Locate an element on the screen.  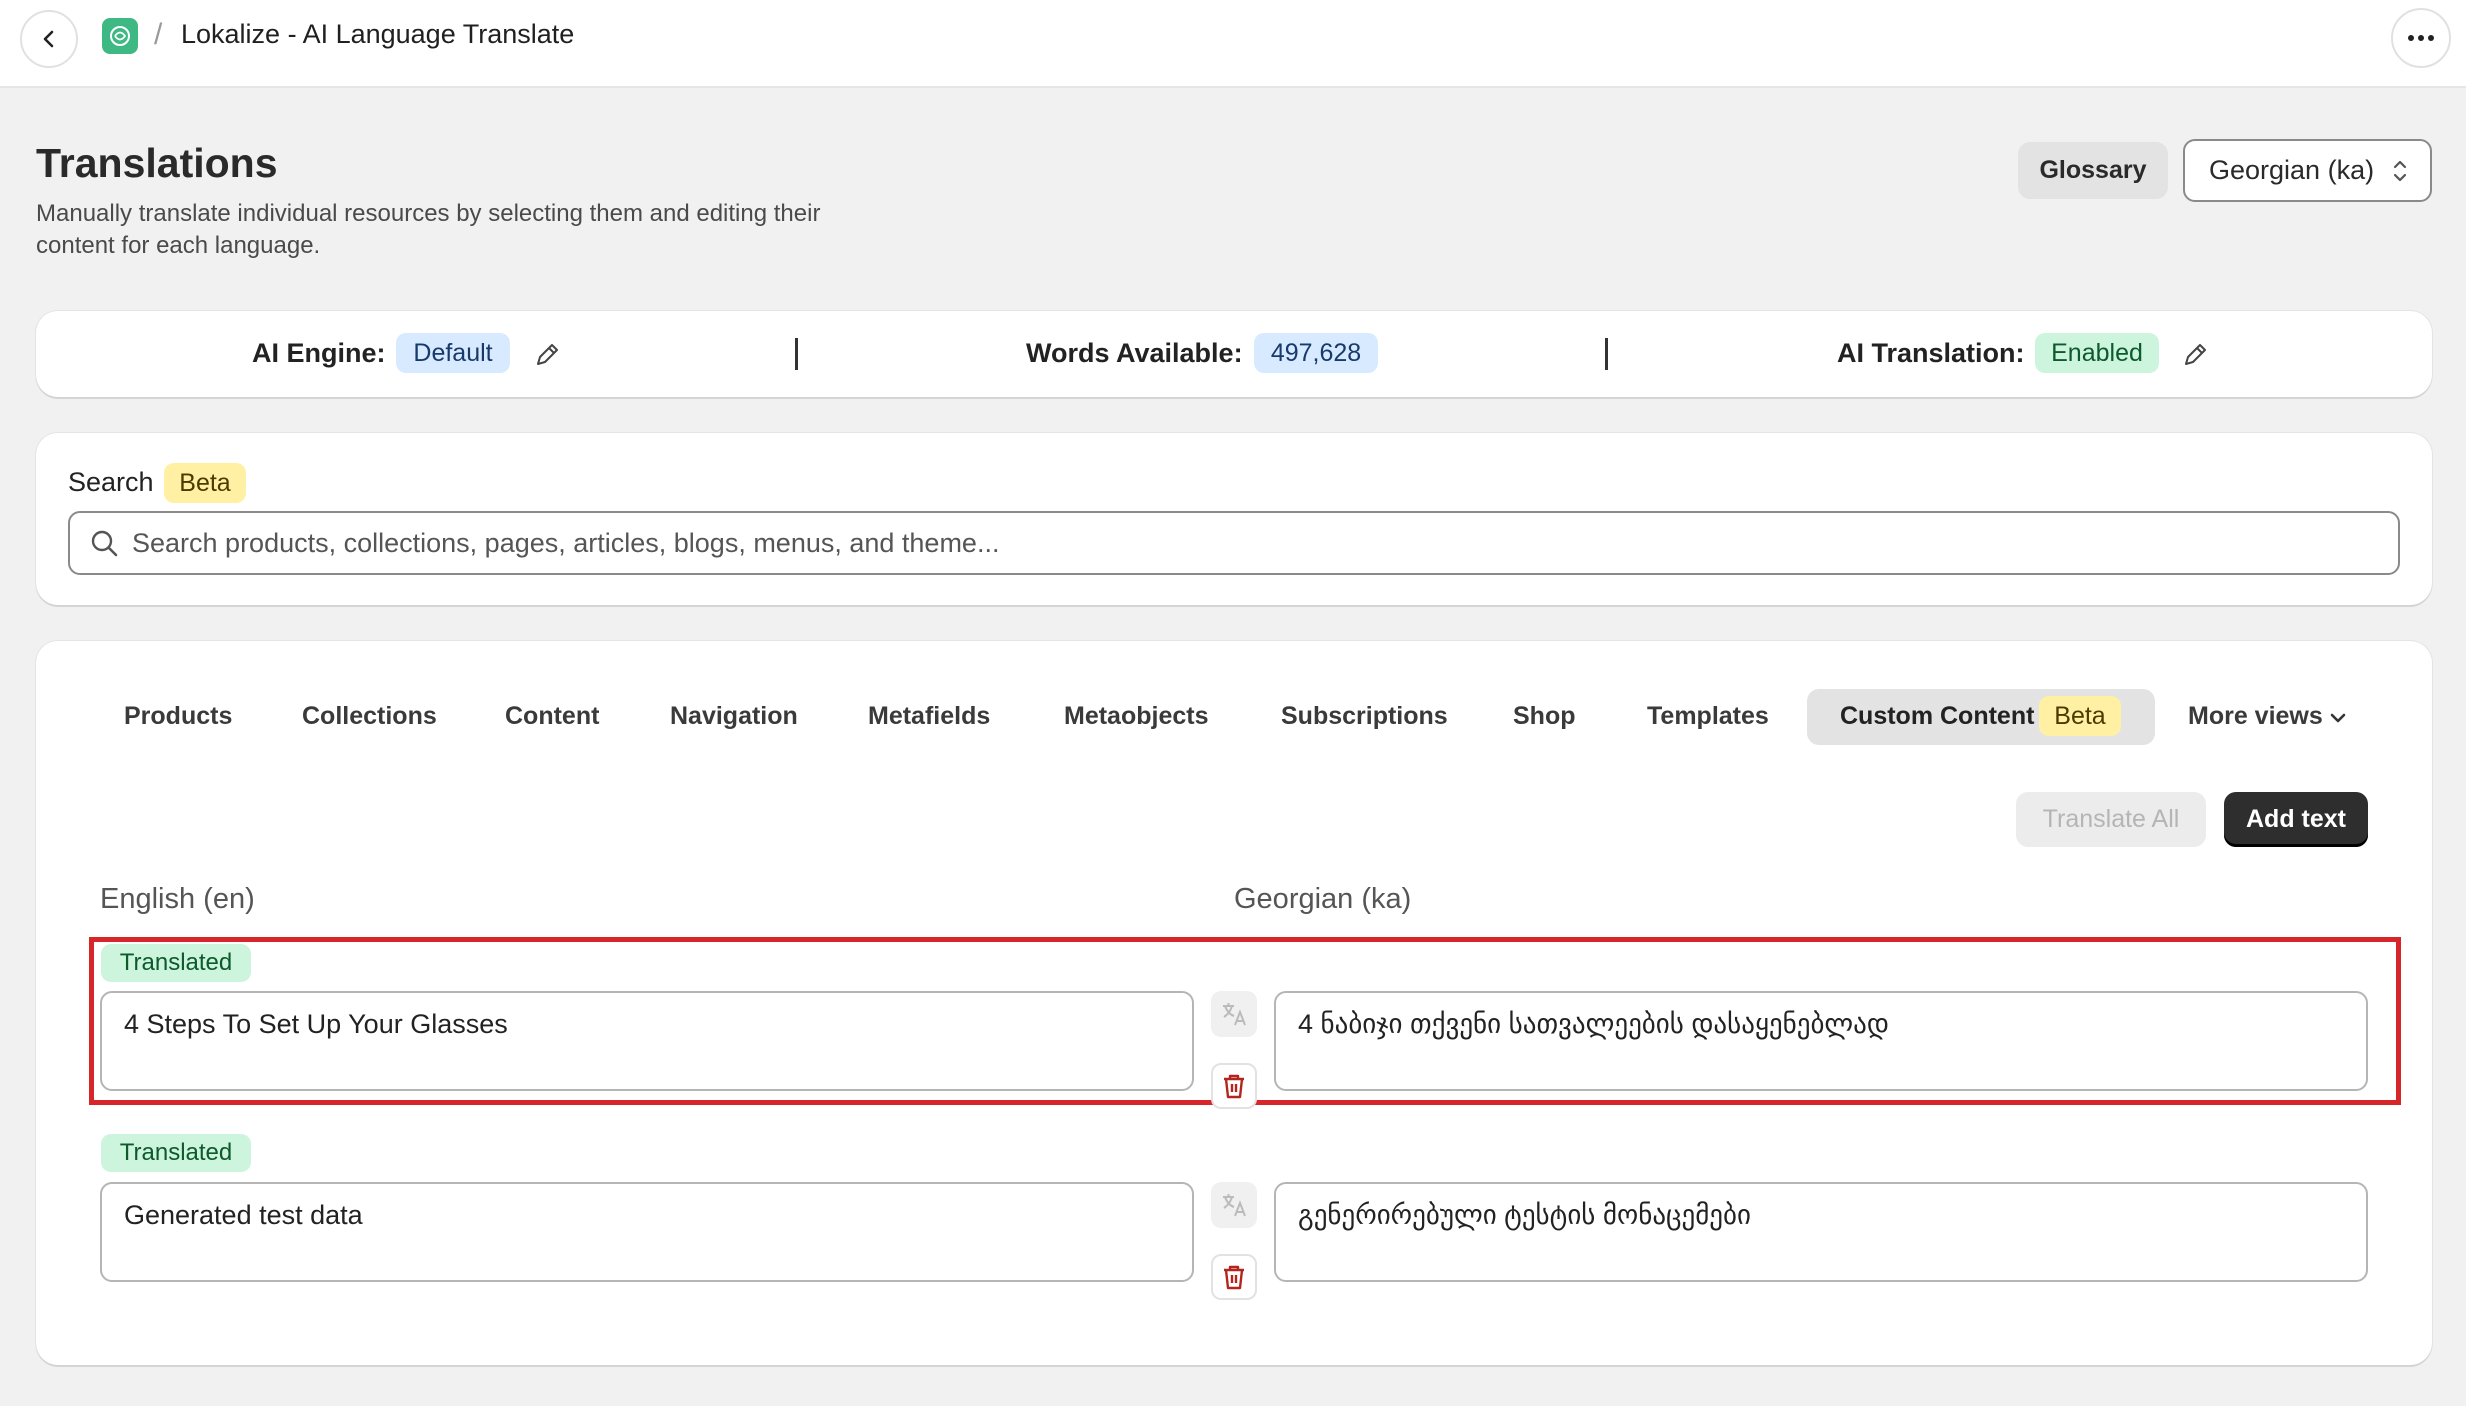
language-select-value: Georgian (ka) is located at coordinates (2292, 170).